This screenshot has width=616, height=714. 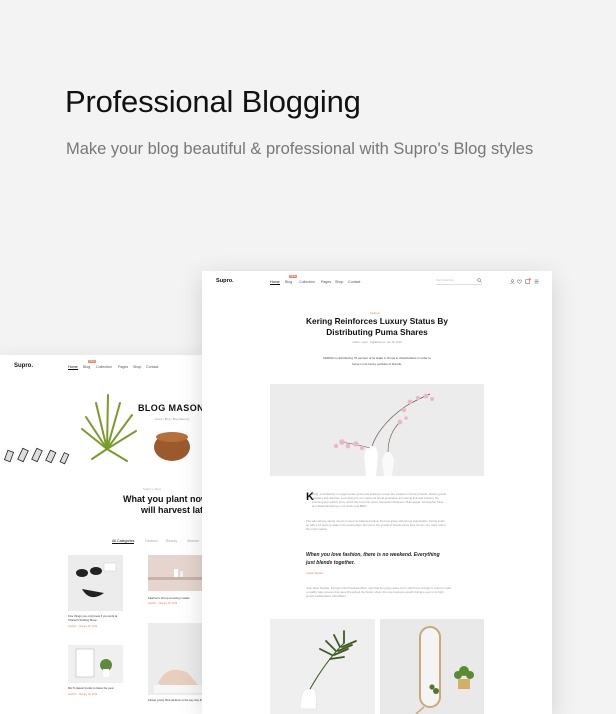 I want to click on filter-women: Women, so click(x=193, y=541).